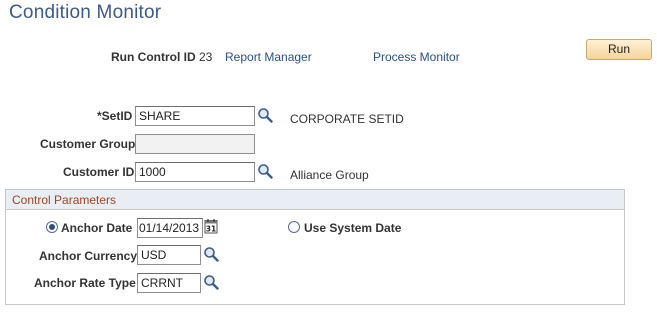 This screenshot has height=314, width=657. What do you see at coordinates (97, 228) in the screenshot?
I see `anchor-date-label: Anchor Date` at bounding box center [97, 228].